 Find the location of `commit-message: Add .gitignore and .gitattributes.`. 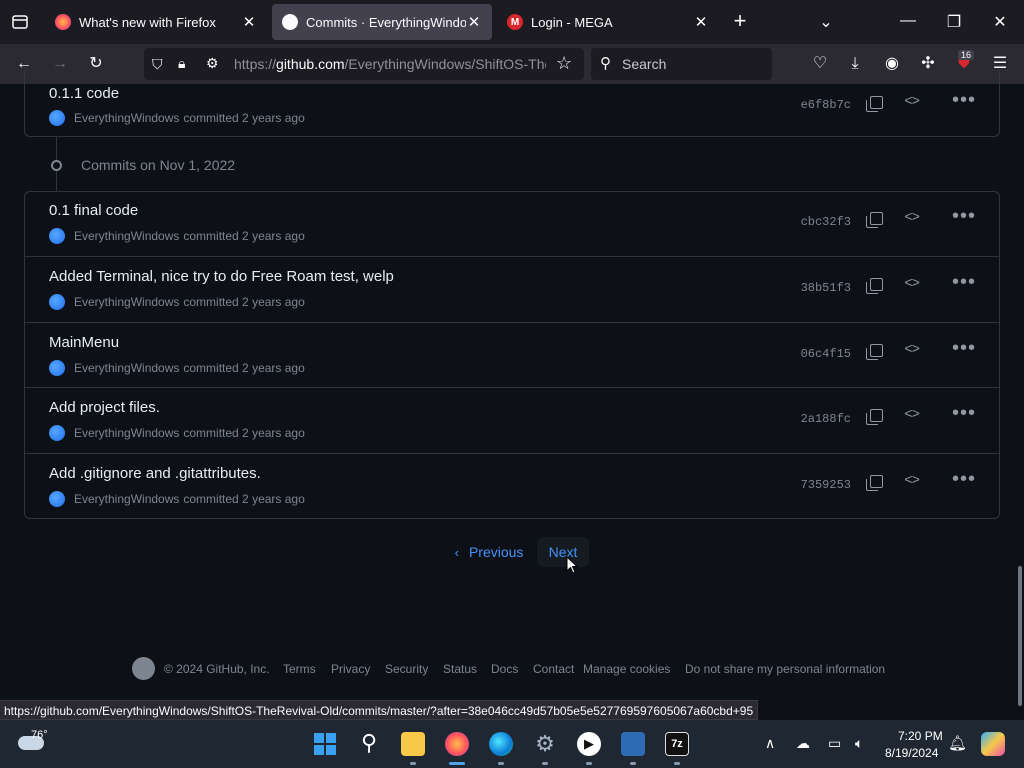

commit-message: Add .gitignore and .gitattributes. is located at coordinates (155, 473).